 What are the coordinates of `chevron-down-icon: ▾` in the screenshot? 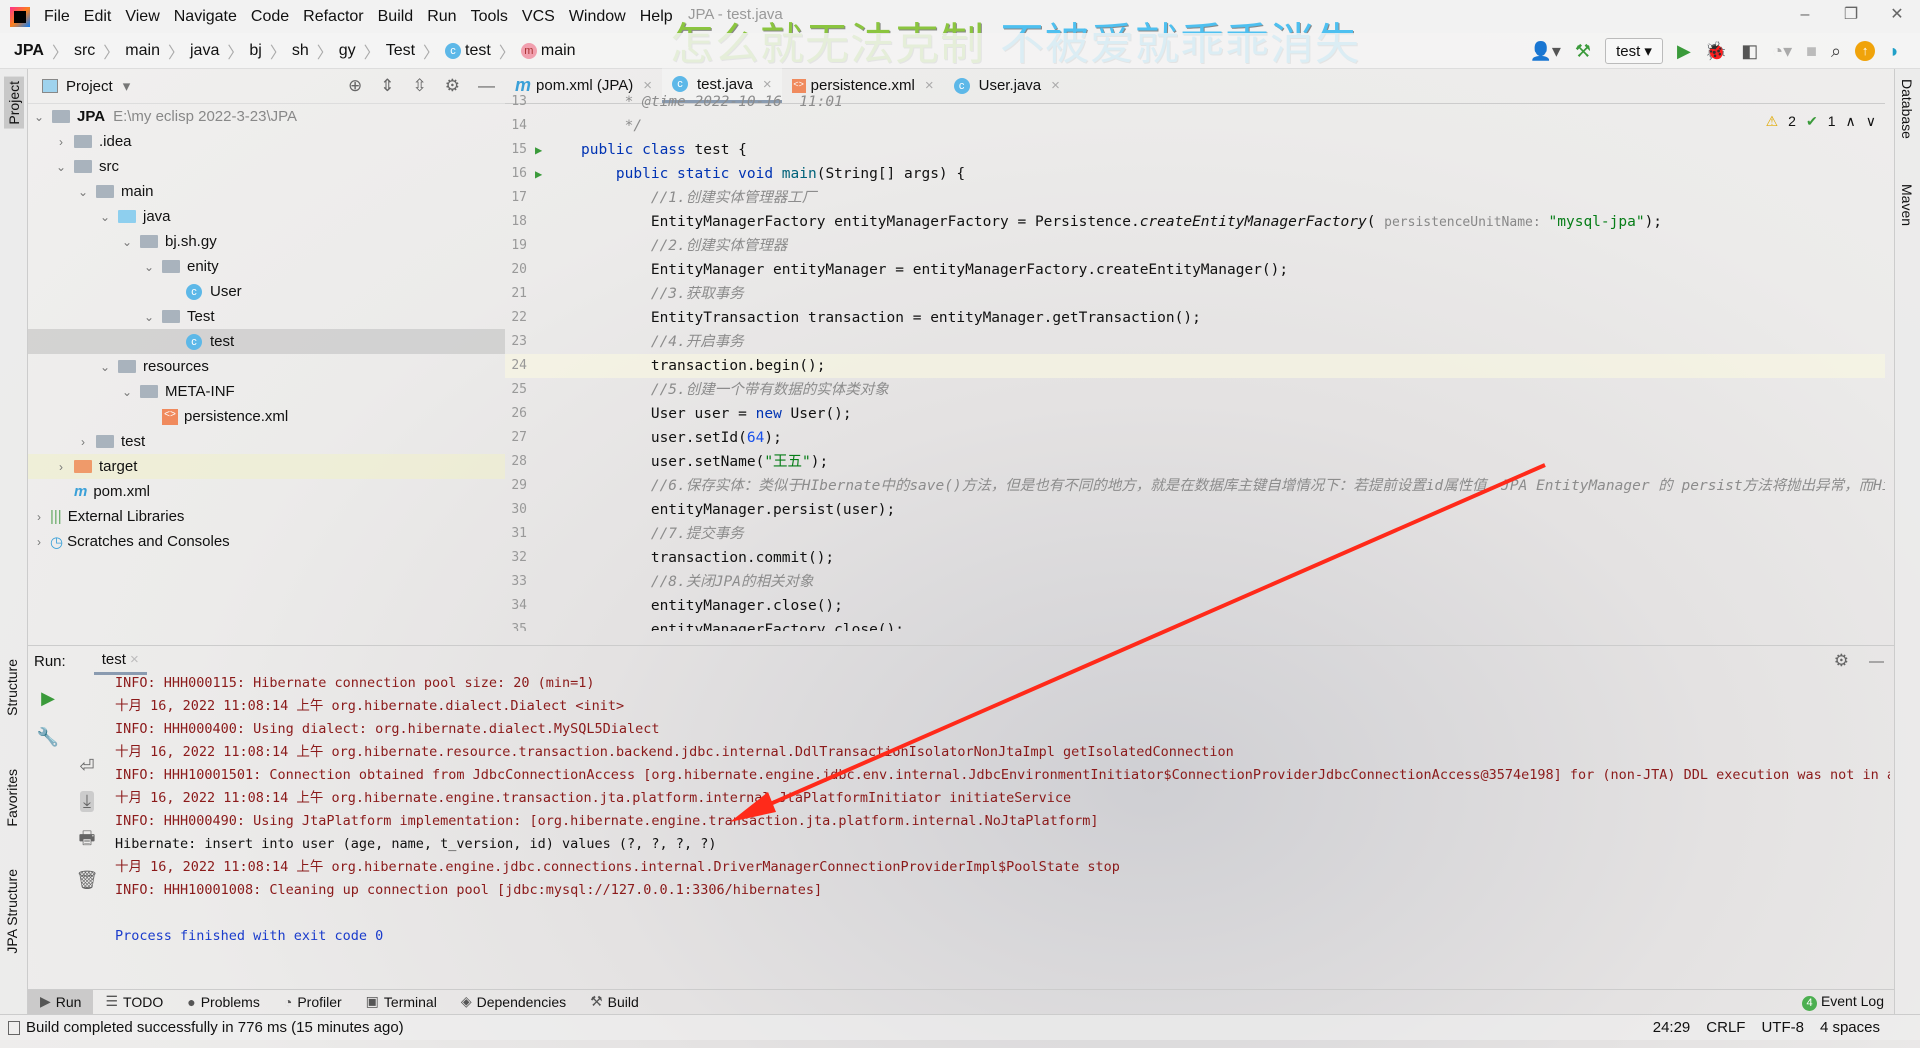 It's located at (127, 86).